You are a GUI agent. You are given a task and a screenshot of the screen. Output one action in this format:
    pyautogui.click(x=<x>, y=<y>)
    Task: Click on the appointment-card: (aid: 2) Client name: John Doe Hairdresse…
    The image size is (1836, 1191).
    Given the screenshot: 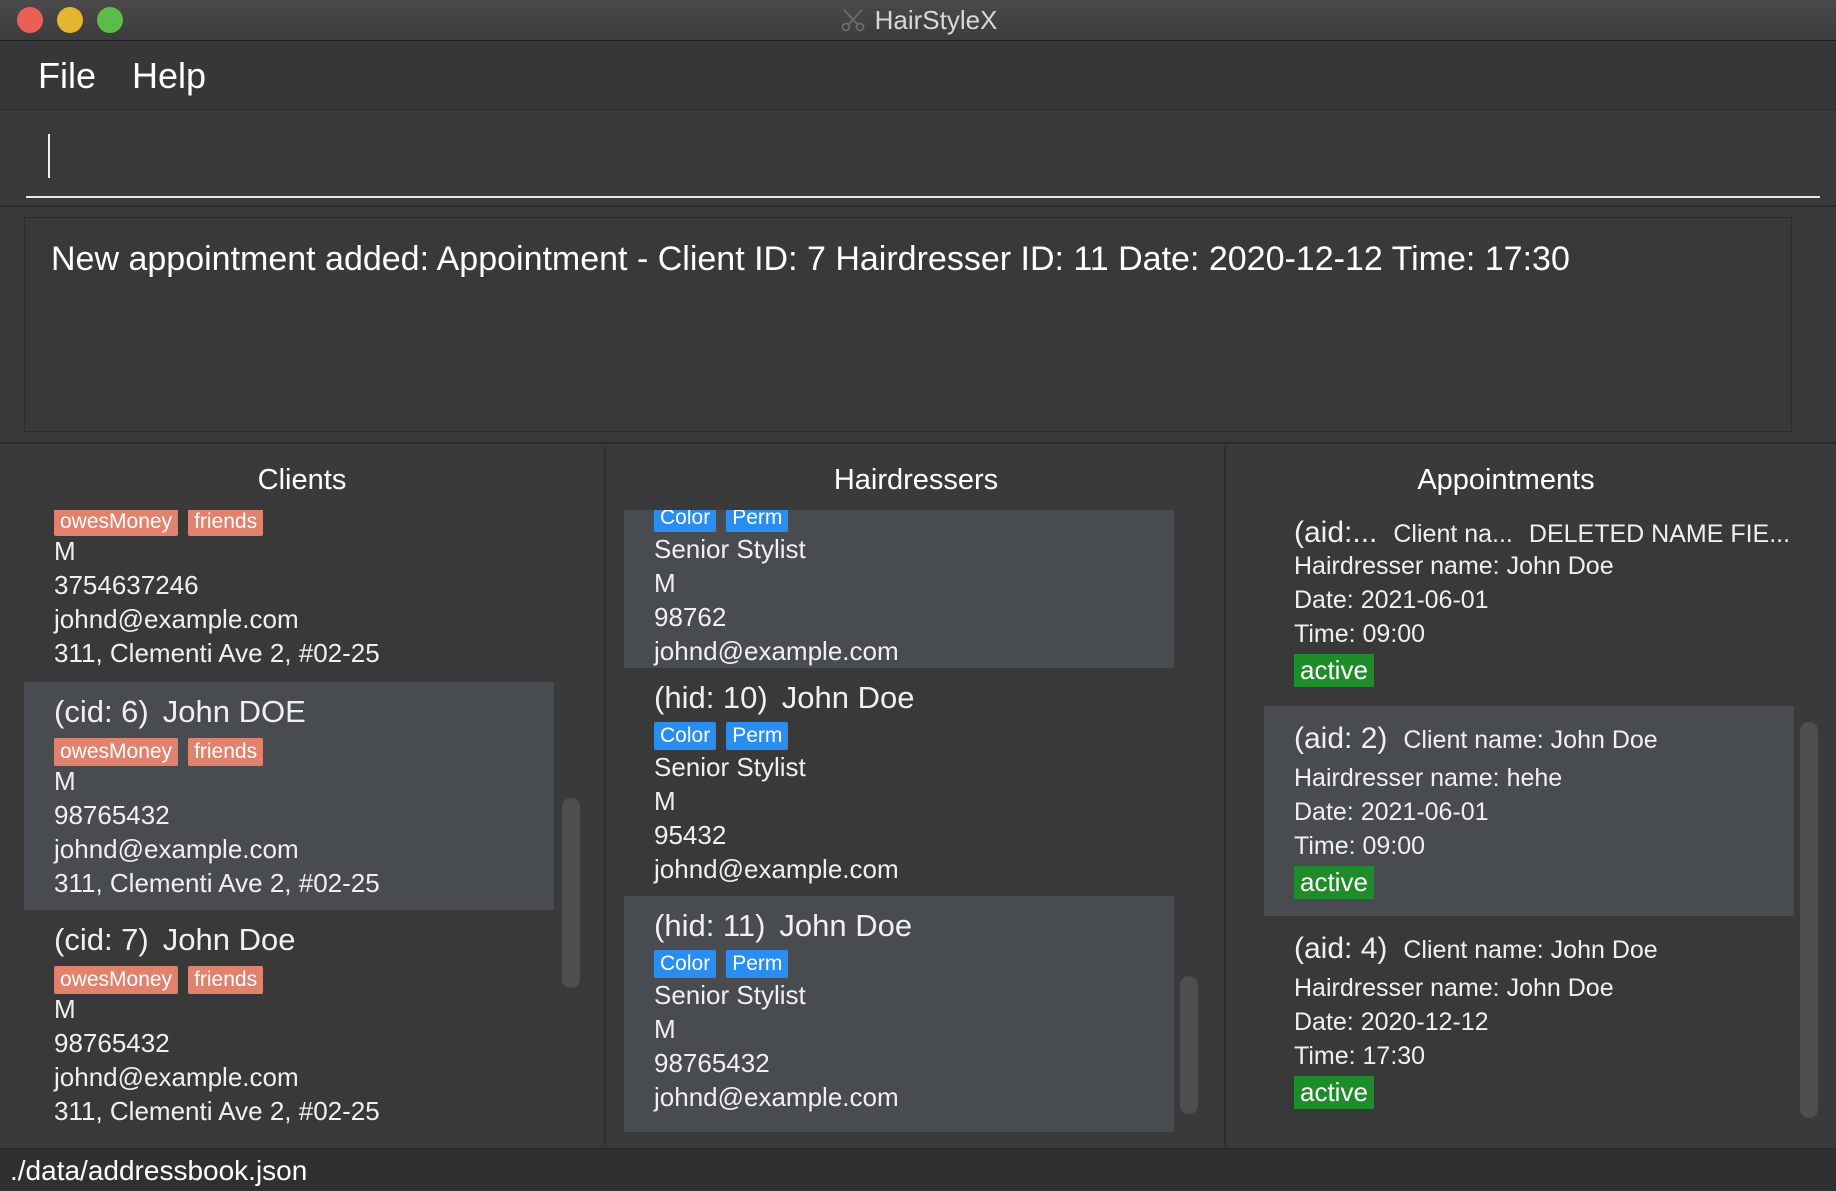 What is the action you would take?
    pyautogui.click(x=1529, y=811)
    